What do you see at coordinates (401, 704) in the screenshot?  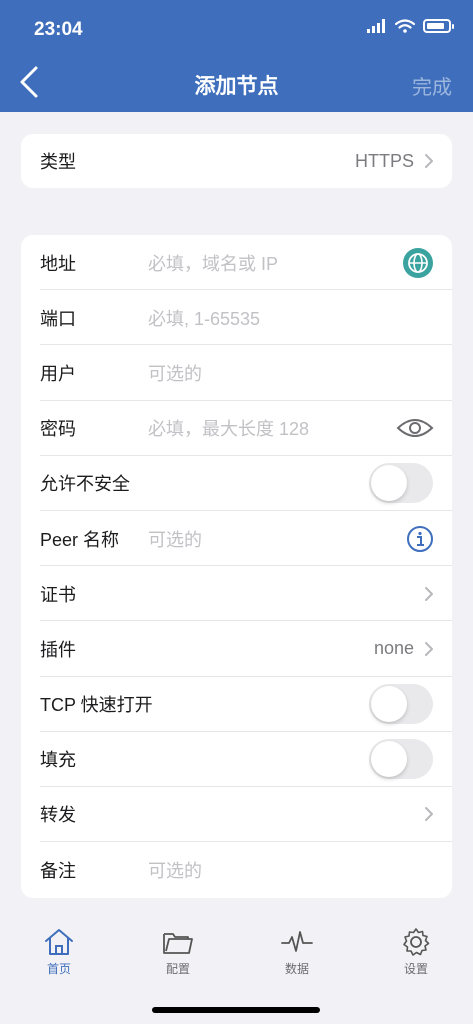 I see `tcp-fast-open-toggle` at bounding box center [401, 704].